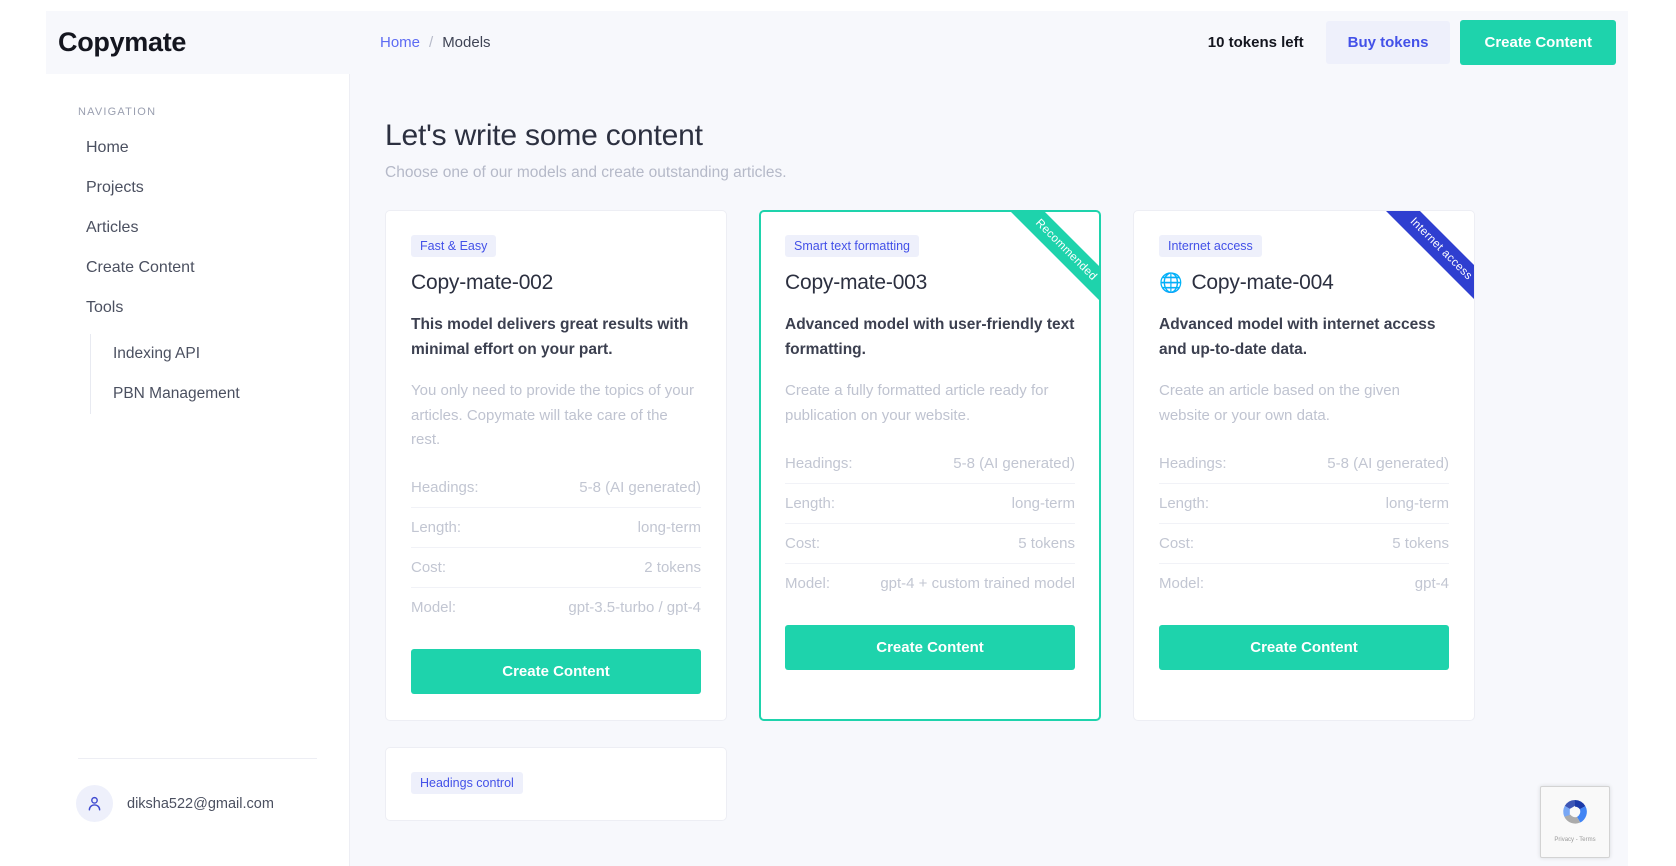 The width and height of the screenshot is (1676, 866). What do you see at coordinates (977, 583) in the screenshot?
I see `spec-value: gpt-4 + custom trained model` at bounding box center [977, 583].